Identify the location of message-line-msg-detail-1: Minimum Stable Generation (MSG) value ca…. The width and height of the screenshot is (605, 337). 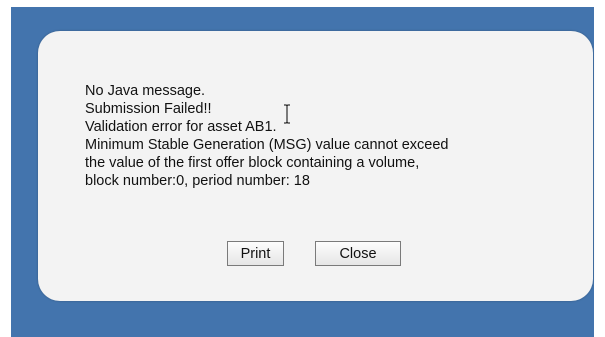
(267, 145).